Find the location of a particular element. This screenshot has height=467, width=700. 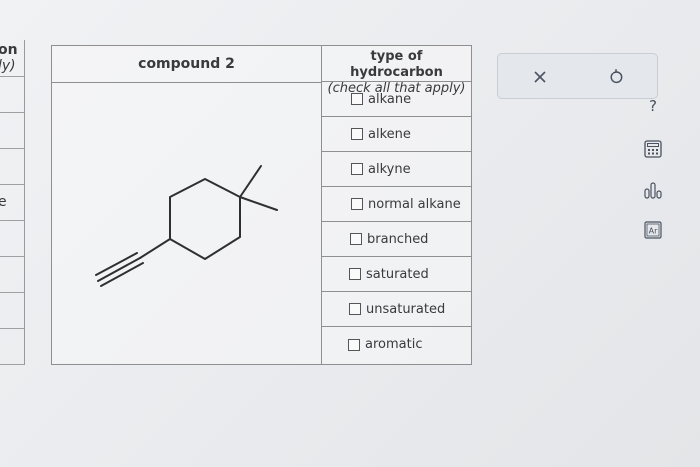

option-unsaturated: unsaturated is located at coordinates (396, 309).